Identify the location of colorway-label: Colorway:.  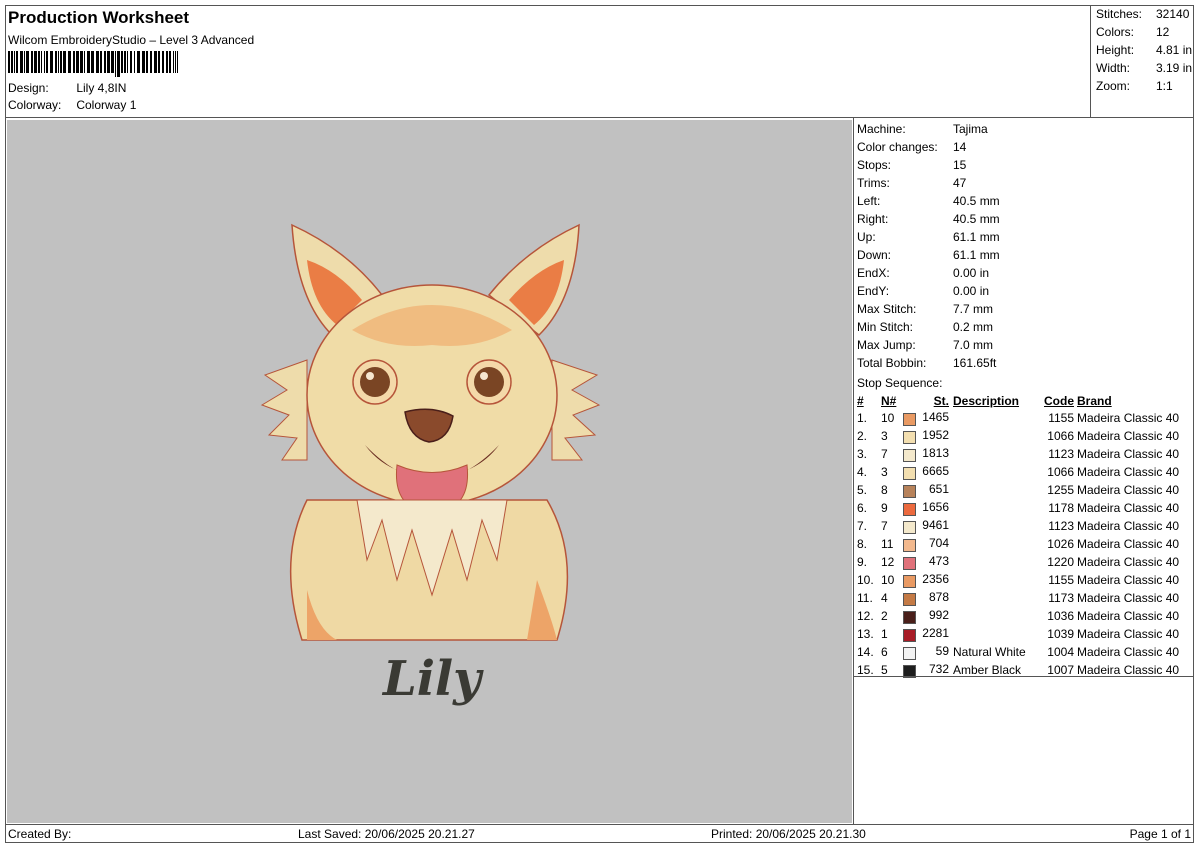
(35, 105).